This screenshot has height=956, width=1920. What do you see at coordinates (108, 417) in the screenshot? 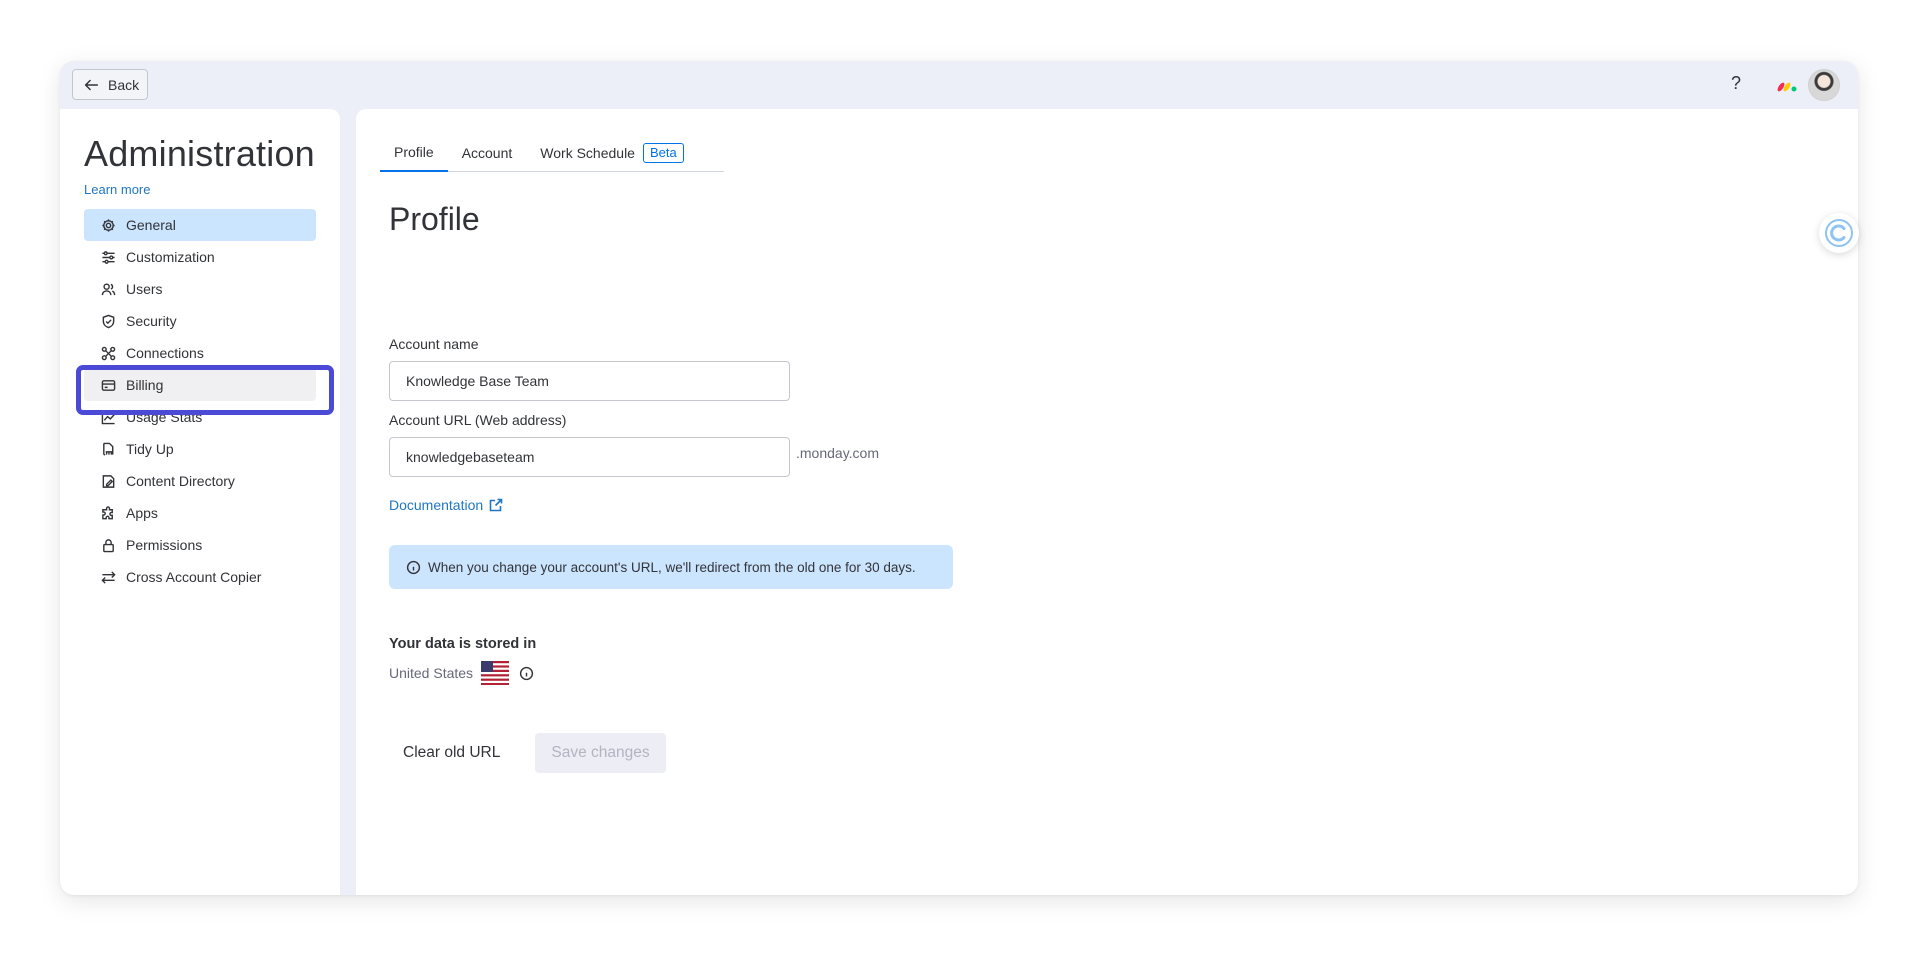
I see `chart-line-icon` at bounding box center [108, 417].